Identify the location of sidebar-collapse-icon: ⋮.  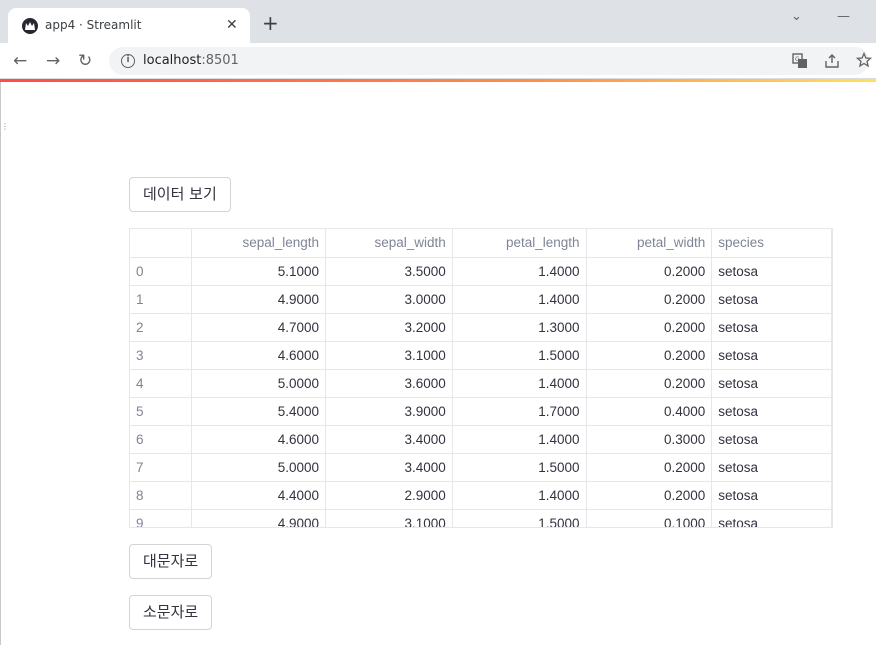
(5, 126).